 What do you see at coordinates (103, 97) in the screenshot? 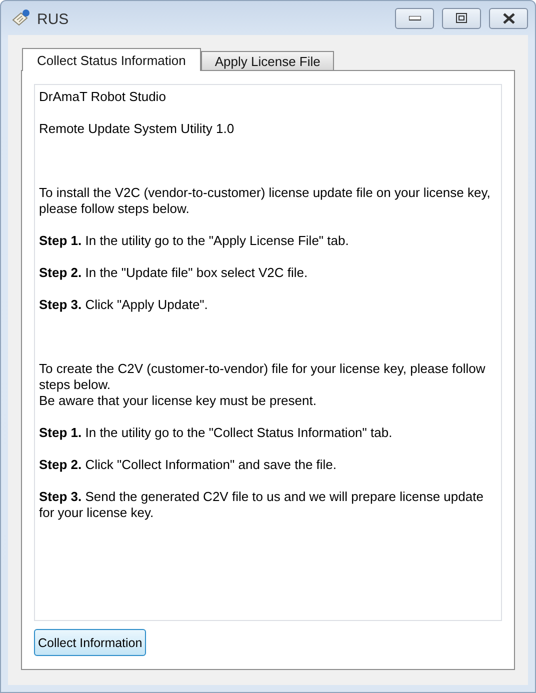
I see `info-text: DrAmaT Robot Studio` at bounding box center [103, 97].